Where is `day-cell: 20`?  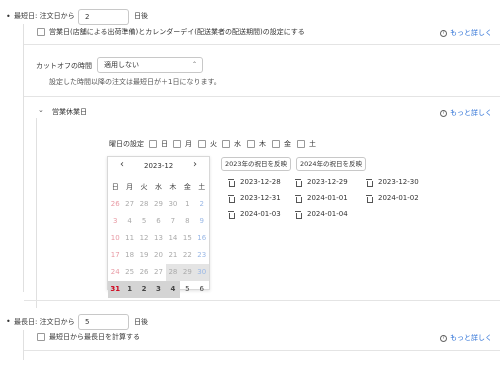
day-cell: 20 is located at coordinates (158, 255).